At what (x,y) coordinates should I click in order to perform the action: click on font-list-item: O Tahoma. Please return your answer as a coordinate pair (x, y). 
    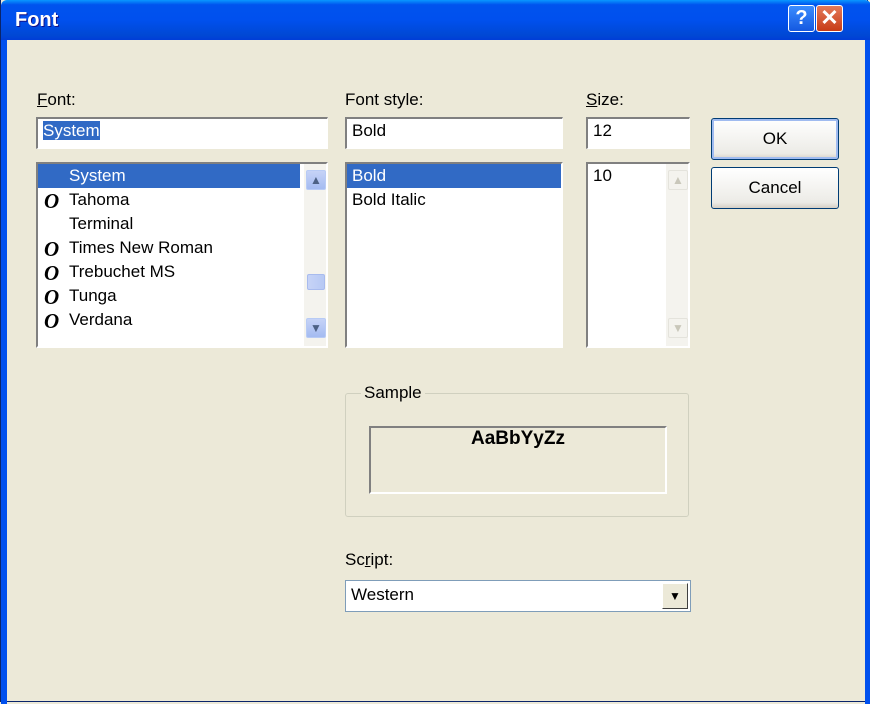
    Looking at the image, I should click on (169, 200).